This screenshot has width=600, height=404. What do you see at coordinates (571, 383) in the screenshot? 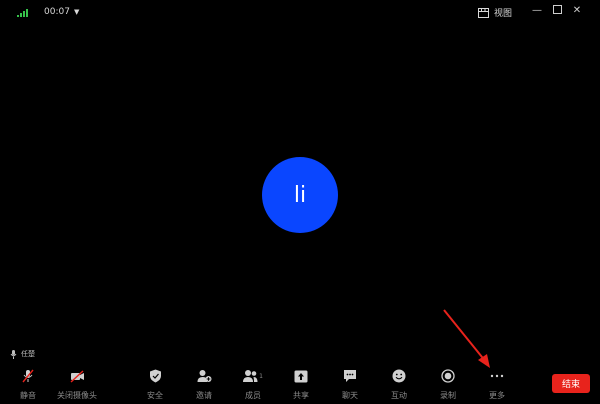
I see `end-meeting-button: 结束` at bounding box center [571, 383].